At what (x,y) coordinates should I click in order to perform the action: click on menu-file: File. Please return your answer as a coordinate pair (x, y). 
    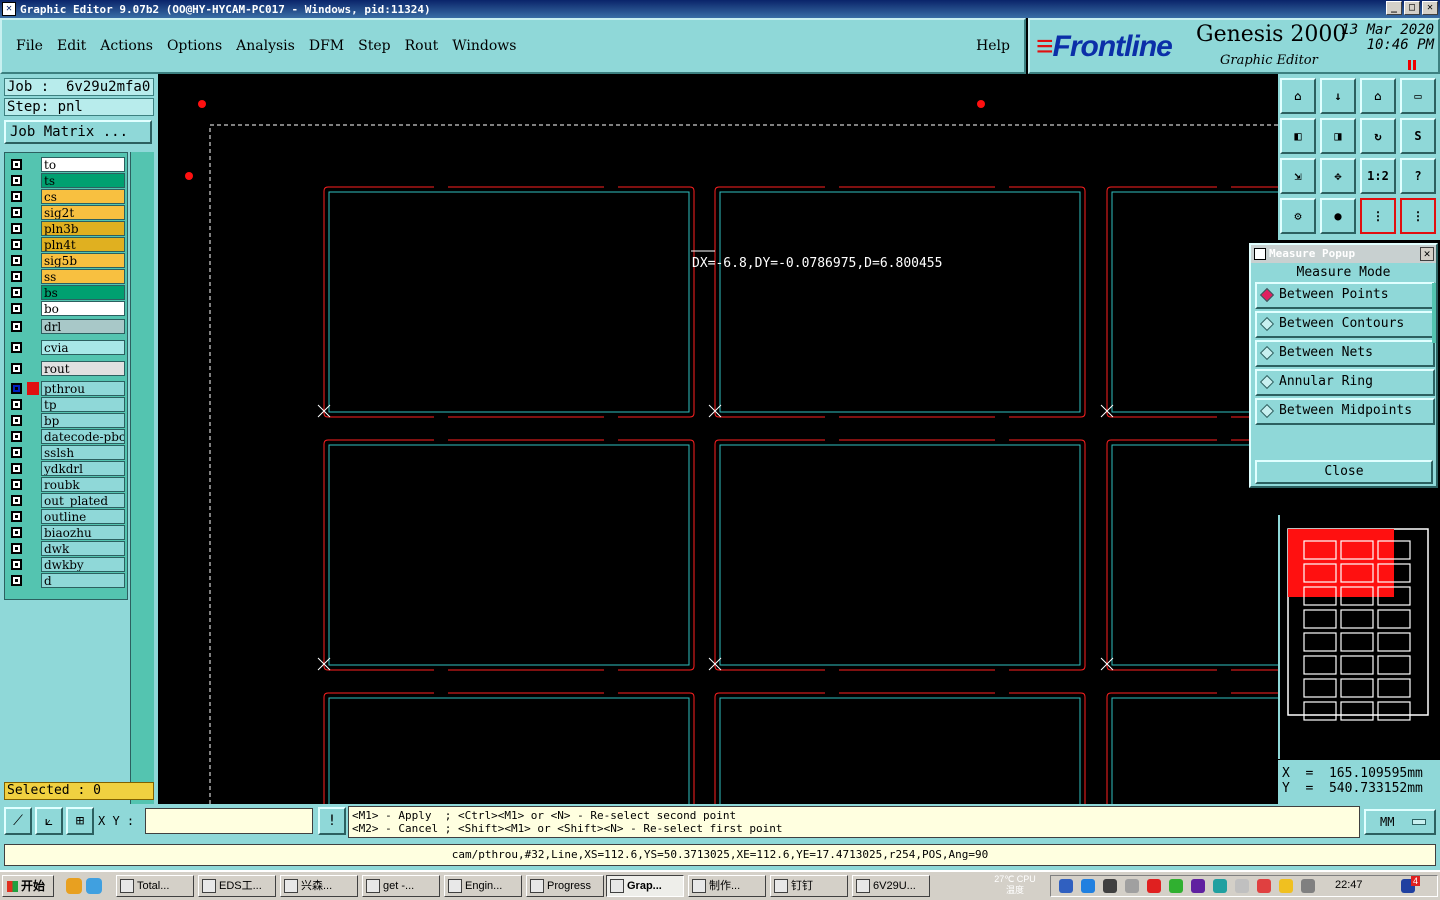
    Looking at the image, I should click on (29, 46).